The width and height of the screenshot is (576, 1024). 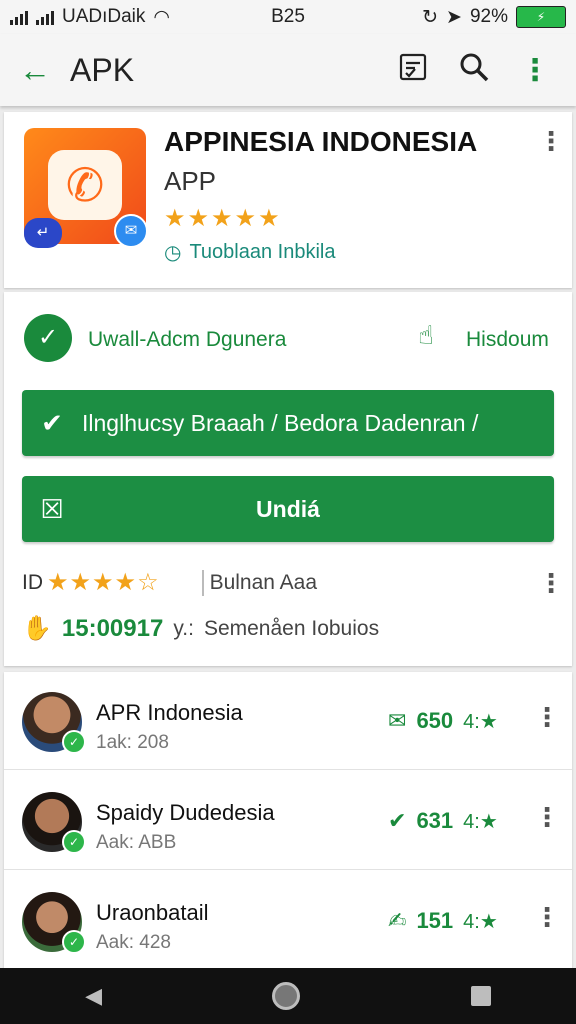 I want to click on system-nav-bar: ◀, so click(x=288, y=996).